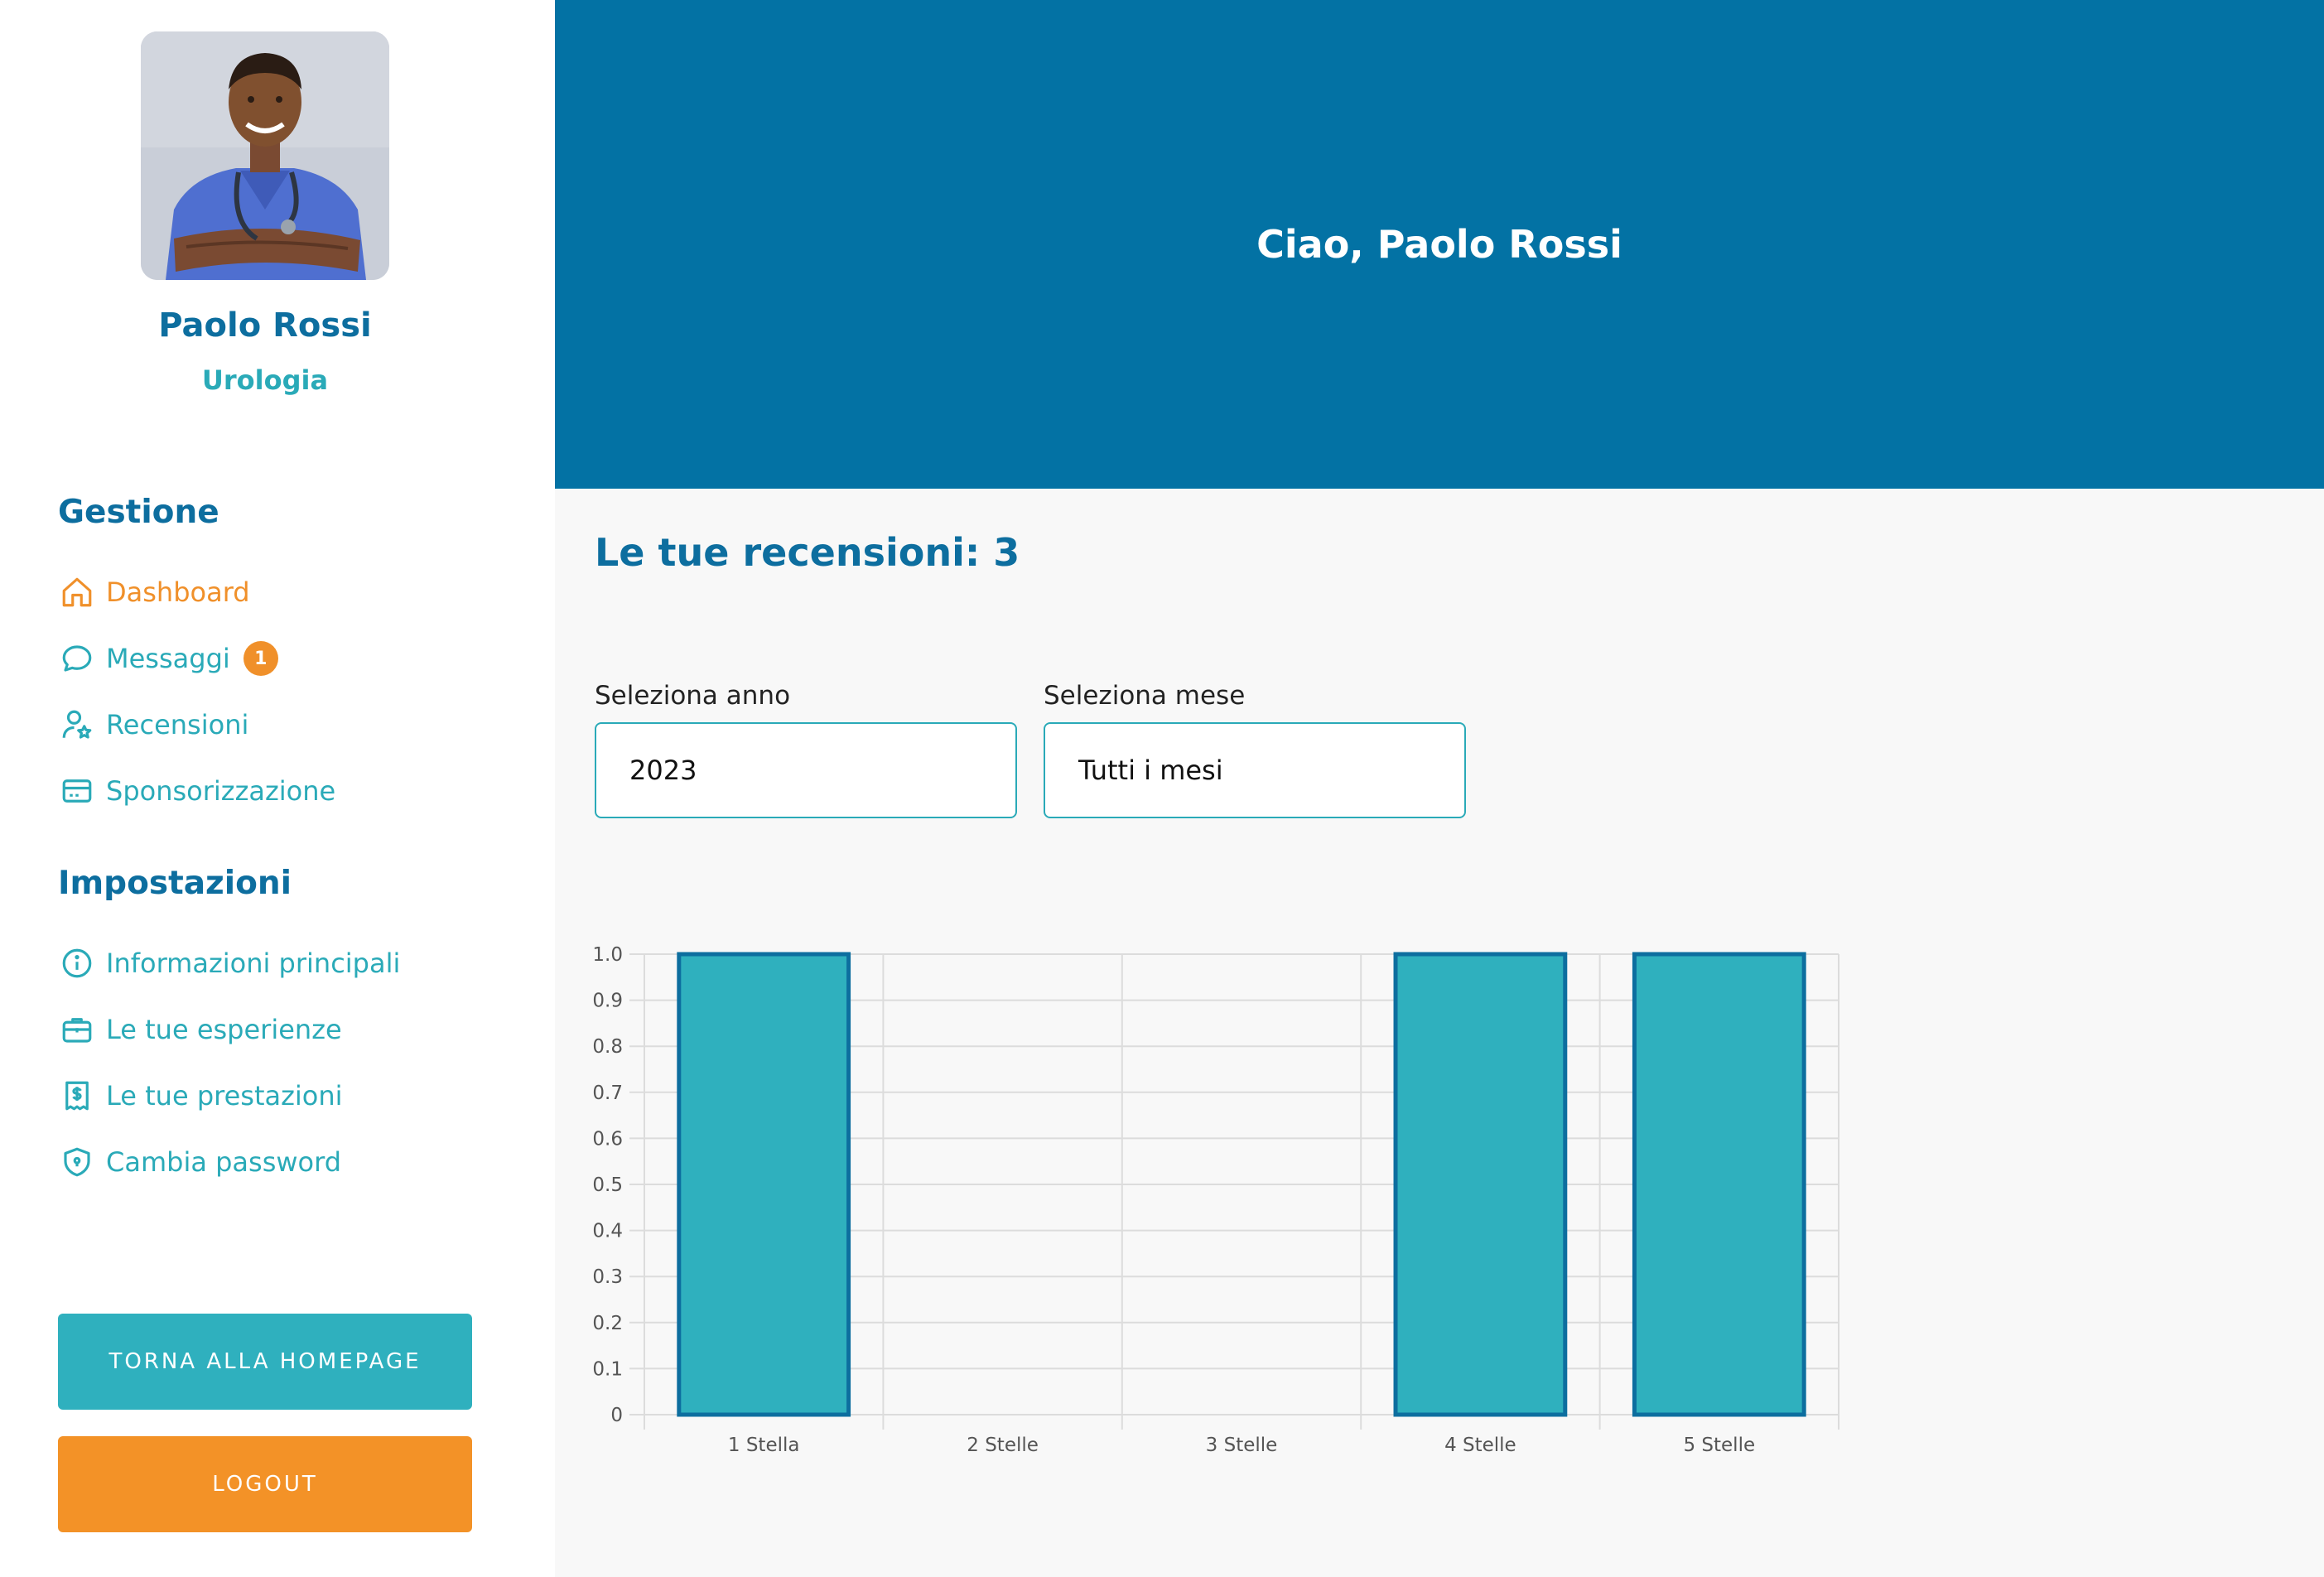 Image resolution: width=2324 pixels, height=1577 pixels. I want to click on home-icon, so click(77, 592).